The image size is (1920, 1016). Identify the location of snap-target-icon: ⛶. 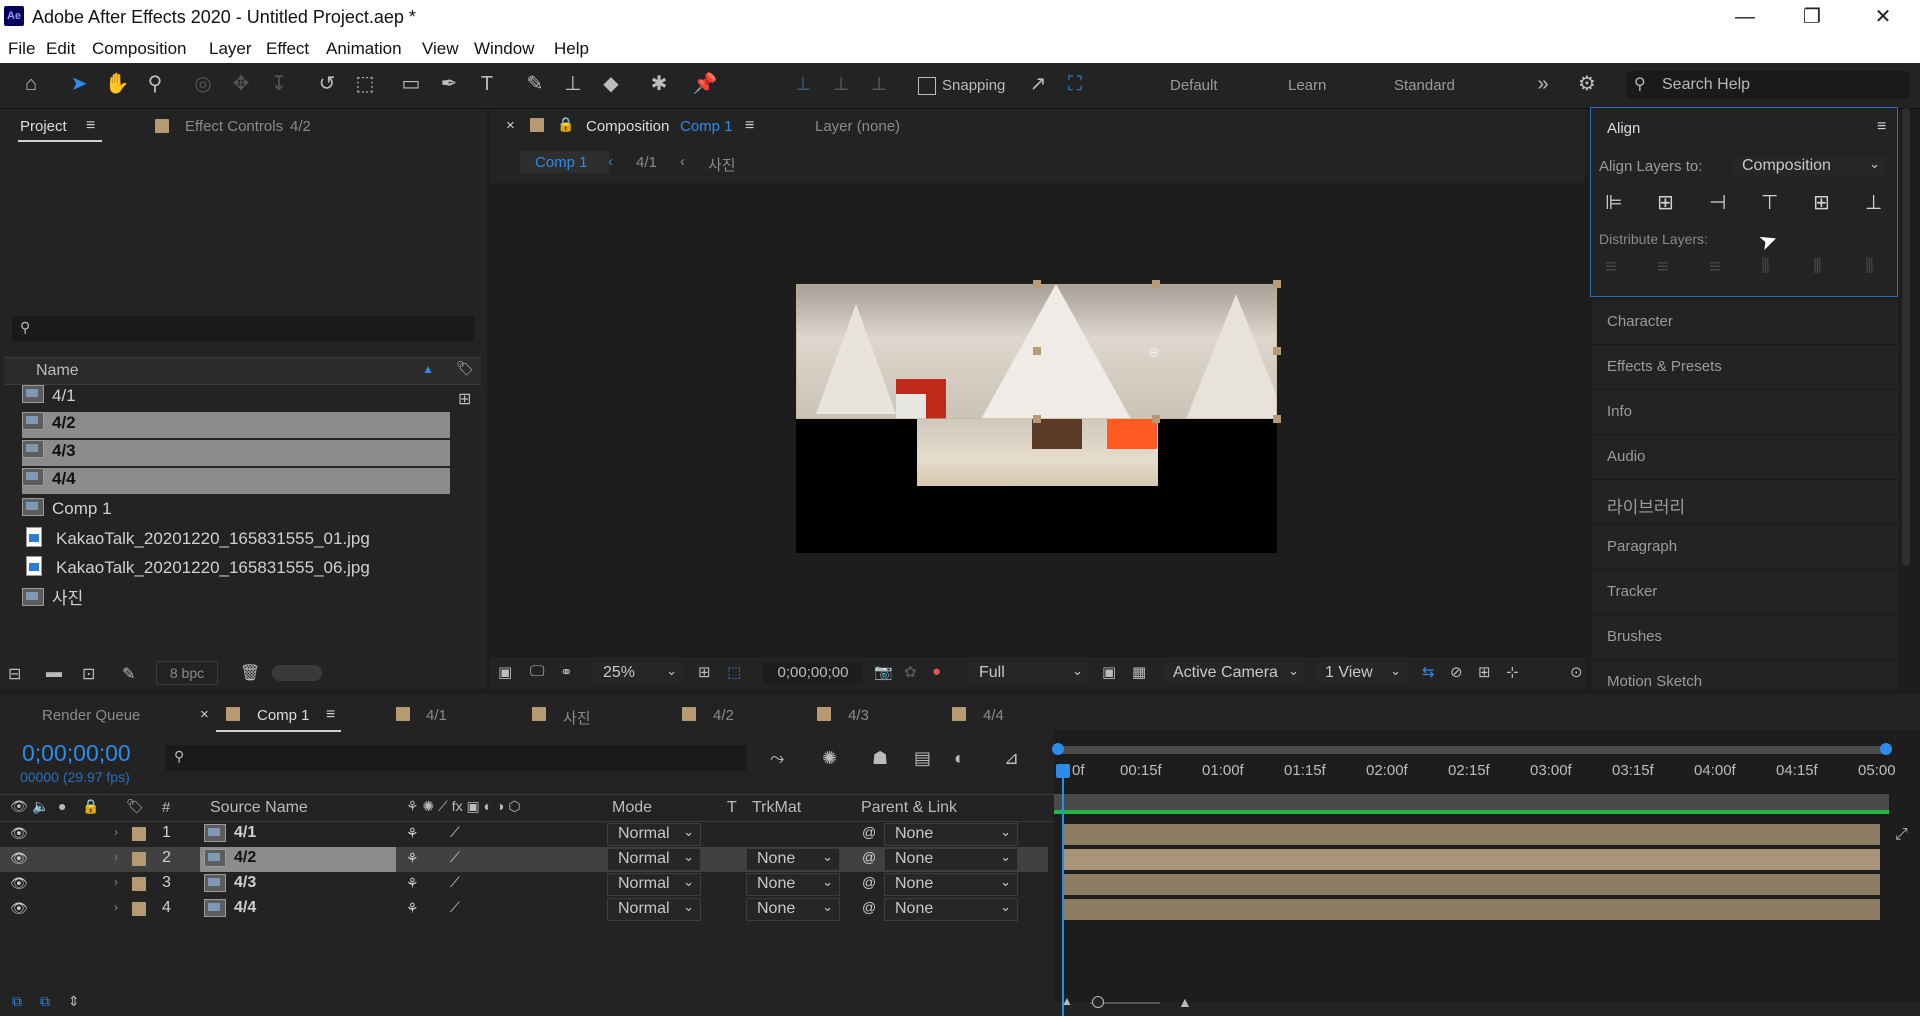
(1075, 84).